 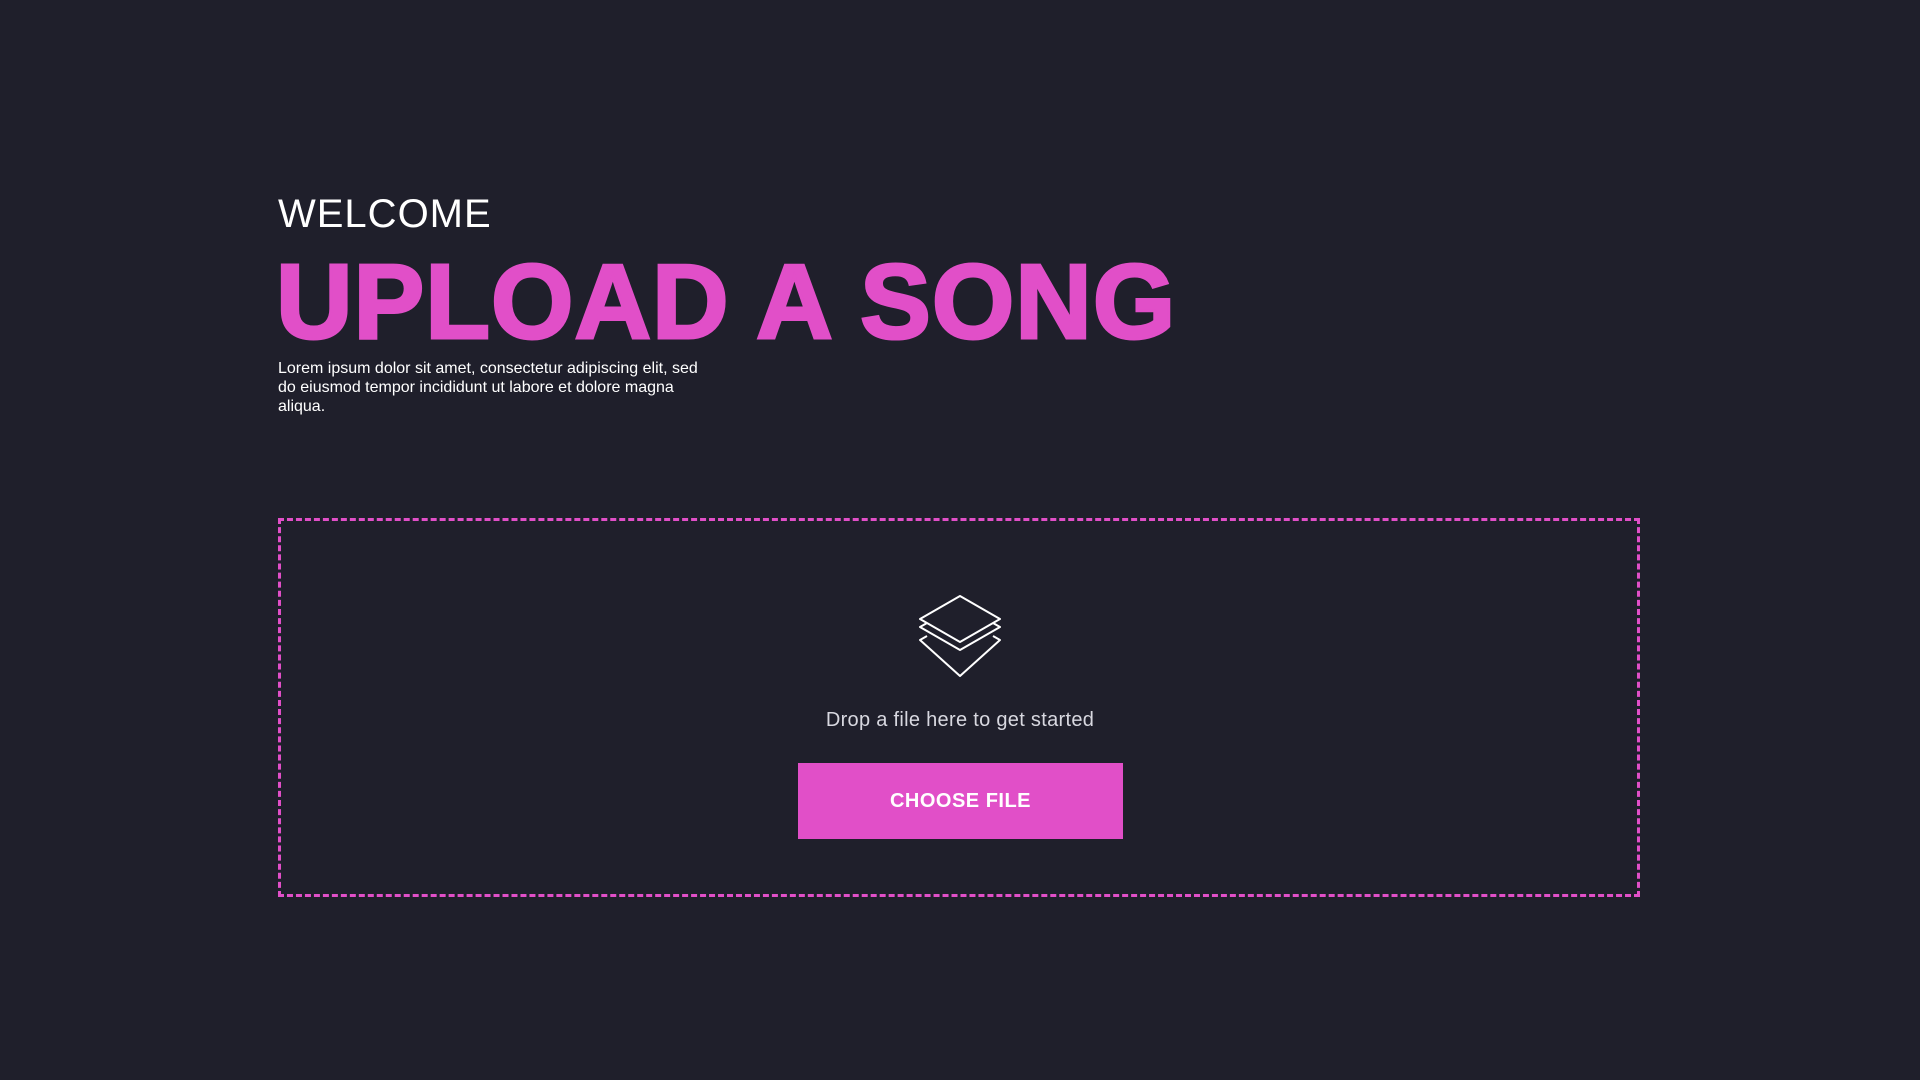 What do you see at coordinates (725, 302) in the screenshot?
I see `page-title: UPLOAD A SONG` at bounding box center [725, 302].